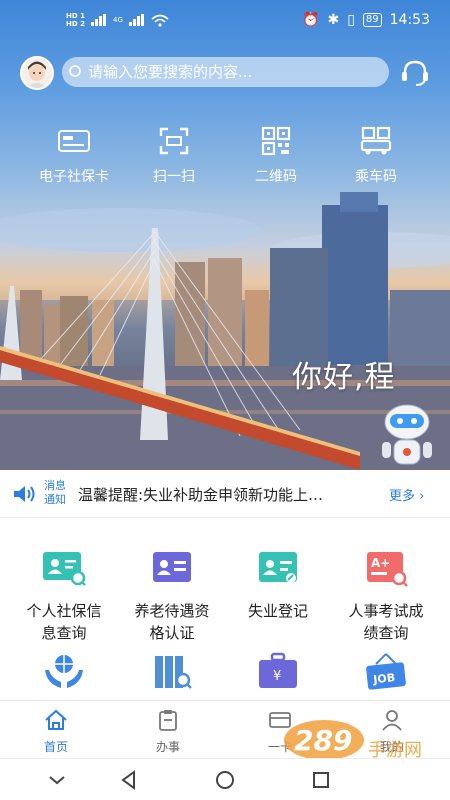  Describe the element at coordinates (75, 24) in the screenshot. I see `sim2-indicator: HD 2` at that location.